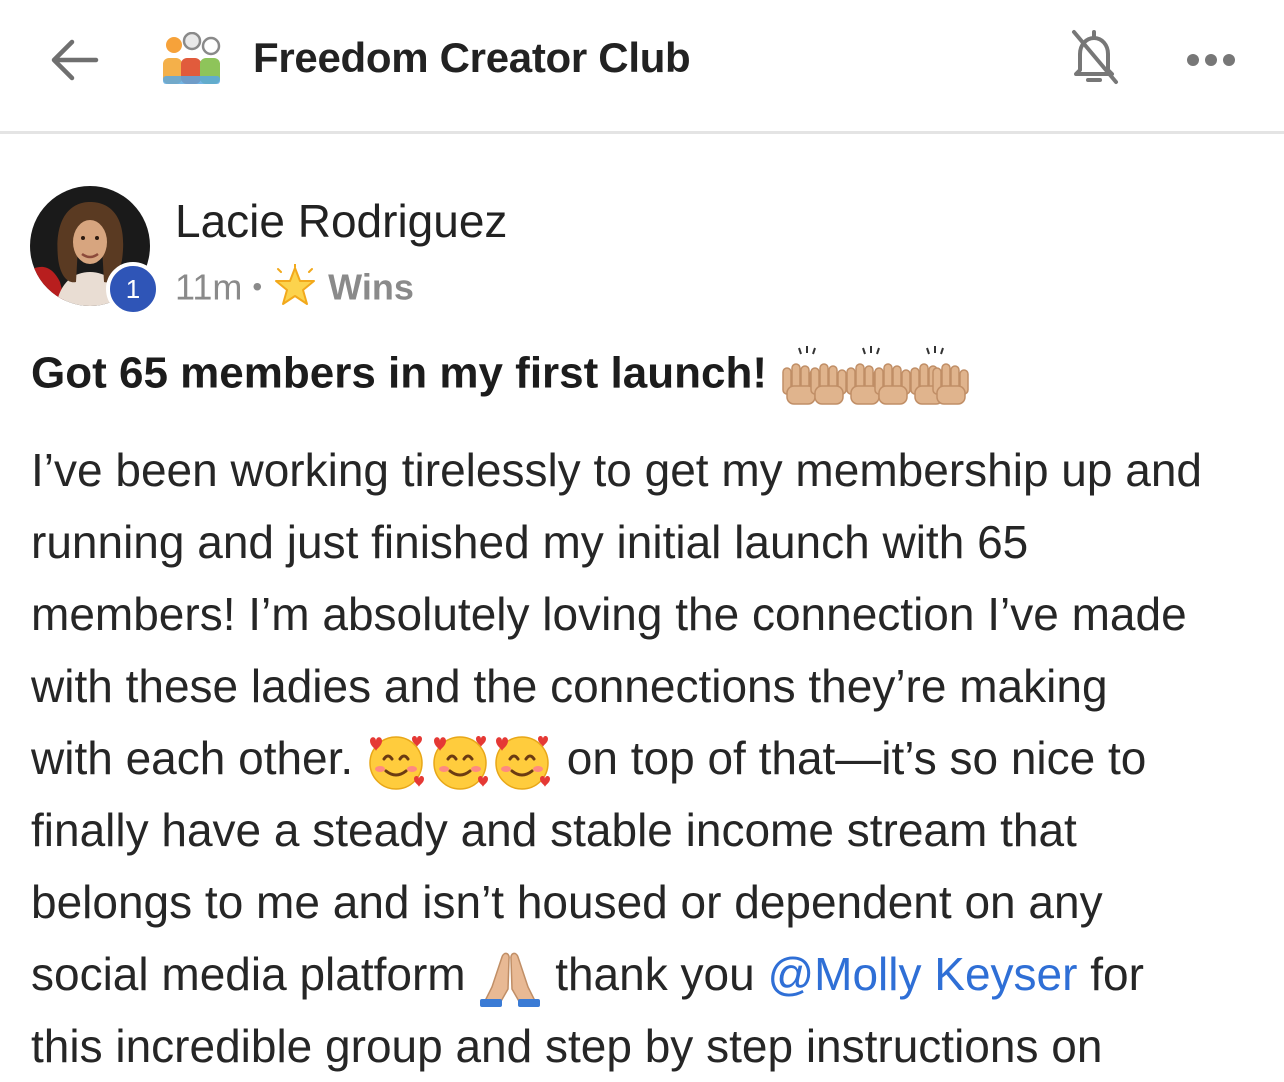 Image resolution: width=1284 pixels, height=1082 pixels. I want to click on post-title: Got 65 members in my first launch!, so click(501, 376).